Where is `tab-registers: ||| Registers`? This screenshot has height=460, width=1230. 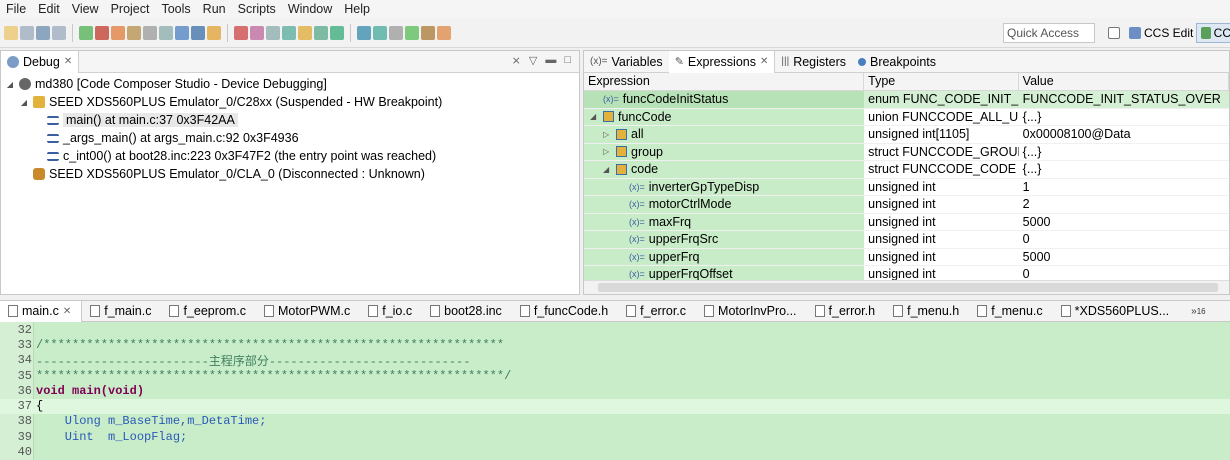 tab-registers: ||| Registers is located at coordinates (813, 62).